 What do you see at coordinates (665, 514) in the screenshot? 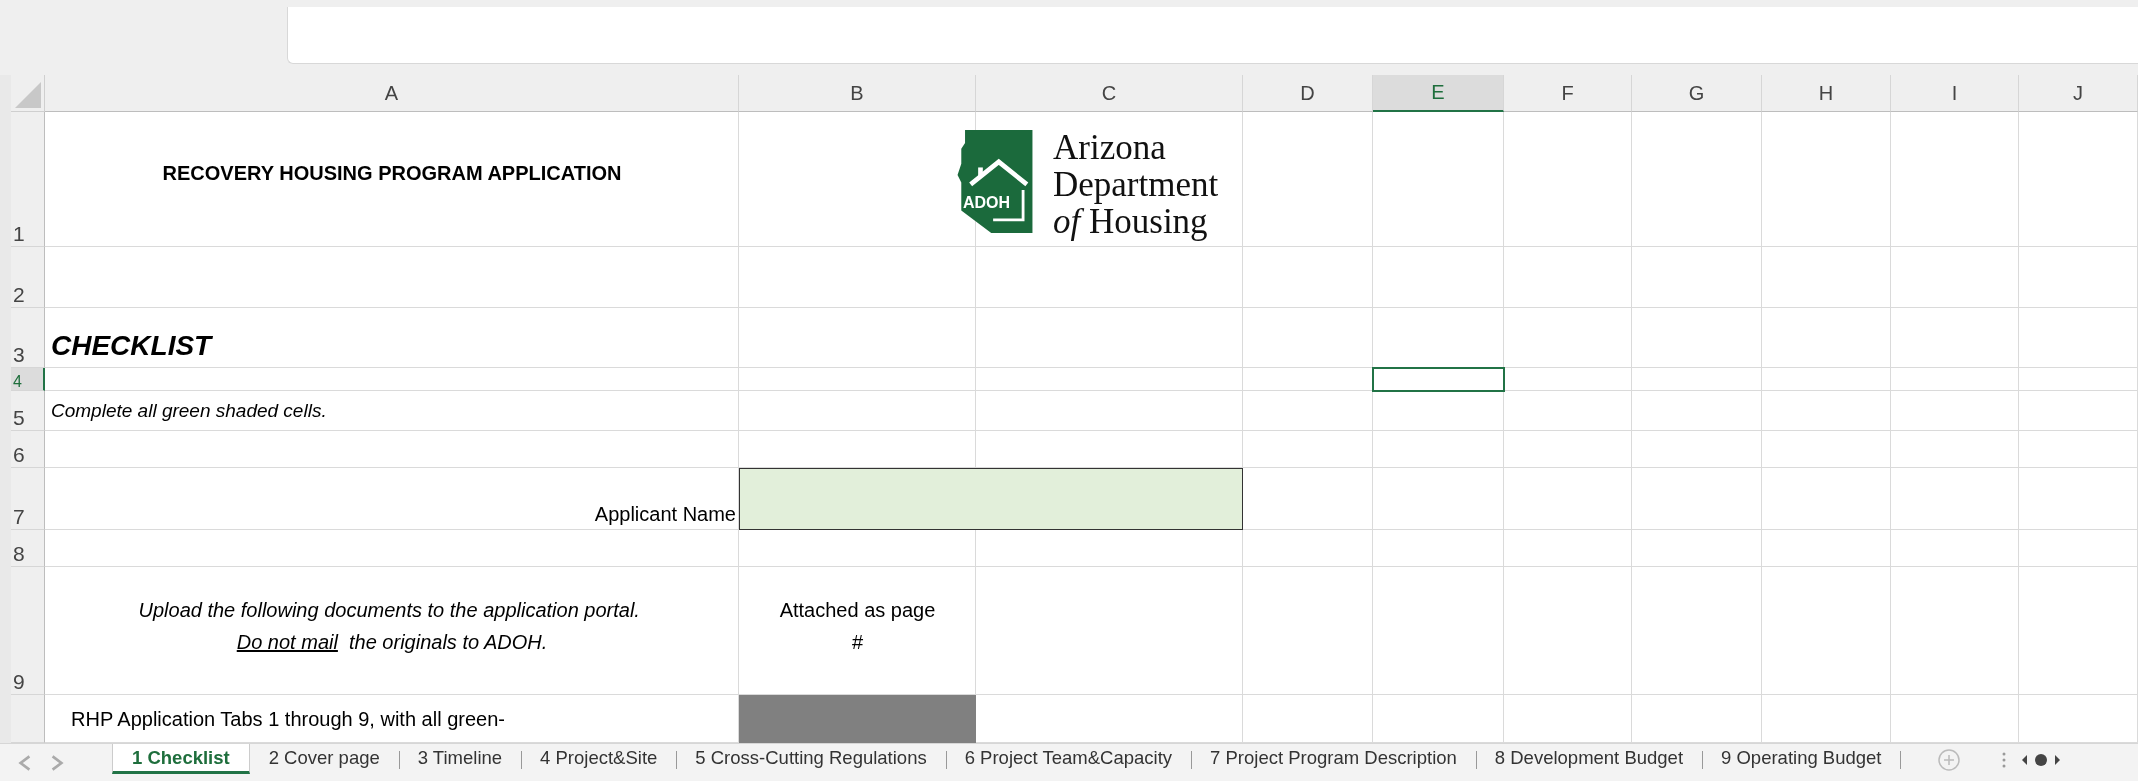
I see `field-label: Applicant Name` at bounding box center [665, 514].